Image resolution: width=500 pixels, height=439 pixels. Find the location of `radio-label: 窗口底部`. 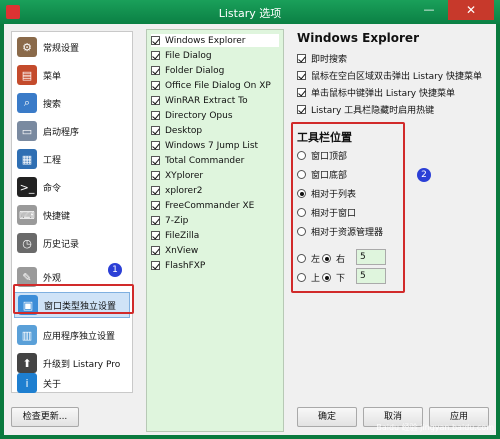

radio-label: 窗口底部 is located at coordinates (329, 176).